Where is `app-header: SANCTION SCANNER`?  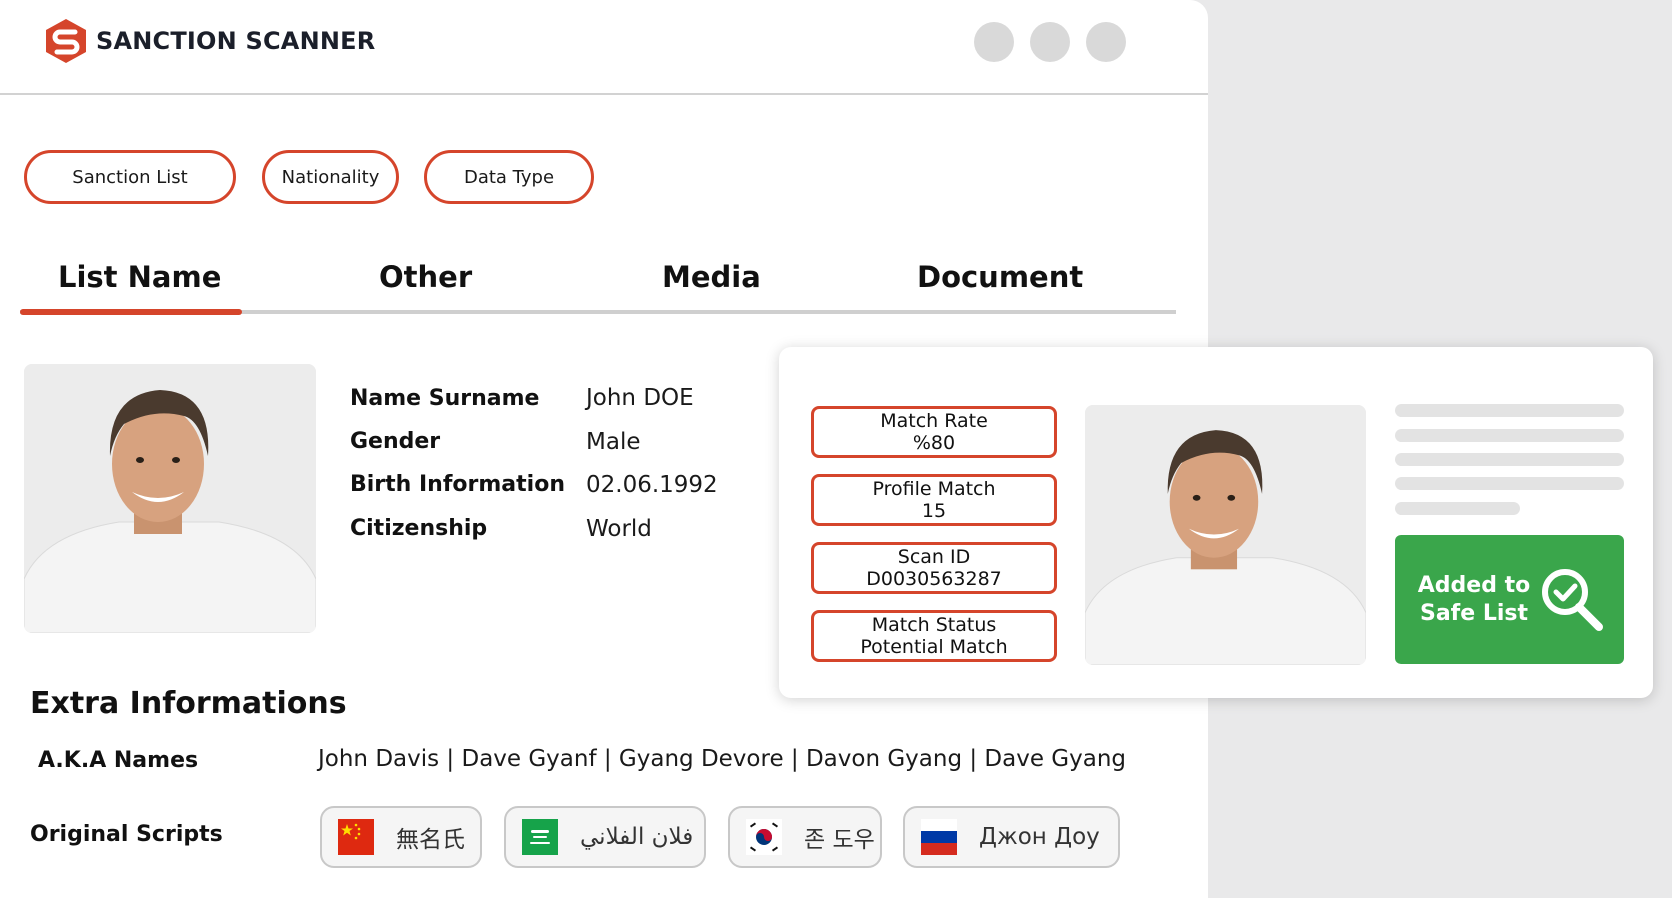 app-header: SANCTION SCANNER is located at coordinates (604, 47).